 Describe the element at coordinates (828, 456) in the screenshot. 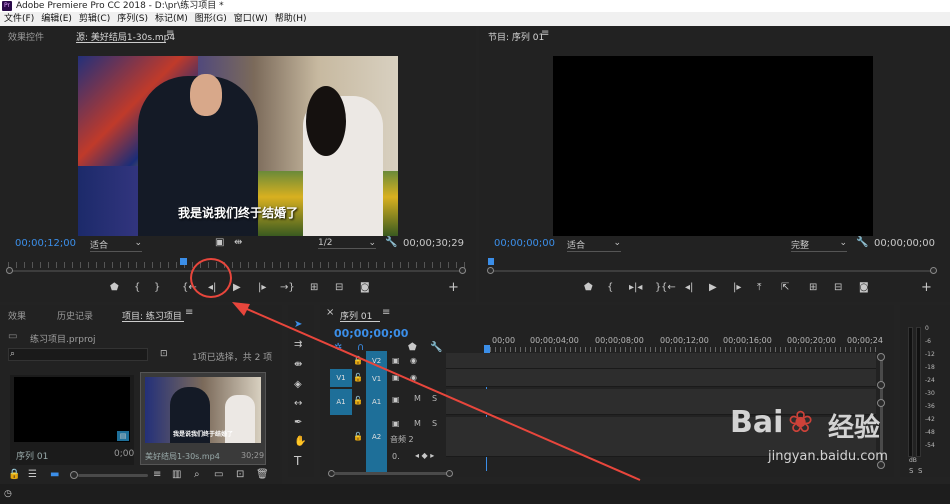

I see `watermark-url: jingyan.baidu.com` at that location.